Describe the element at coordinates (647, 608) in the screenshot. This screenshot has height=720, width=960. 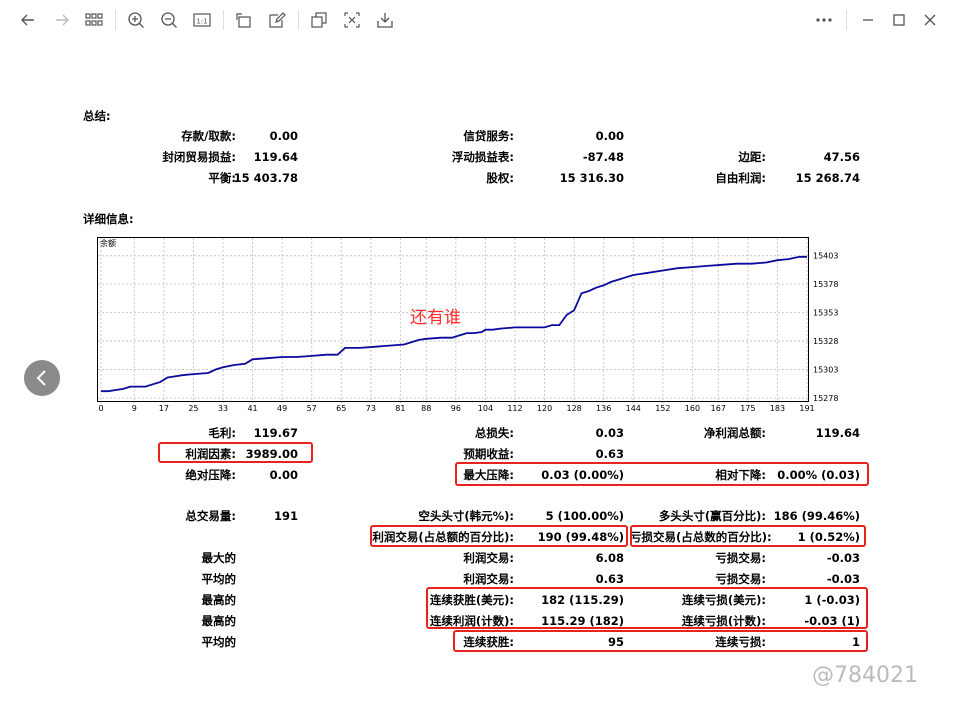
I see `consecutive-highlight` at that location.